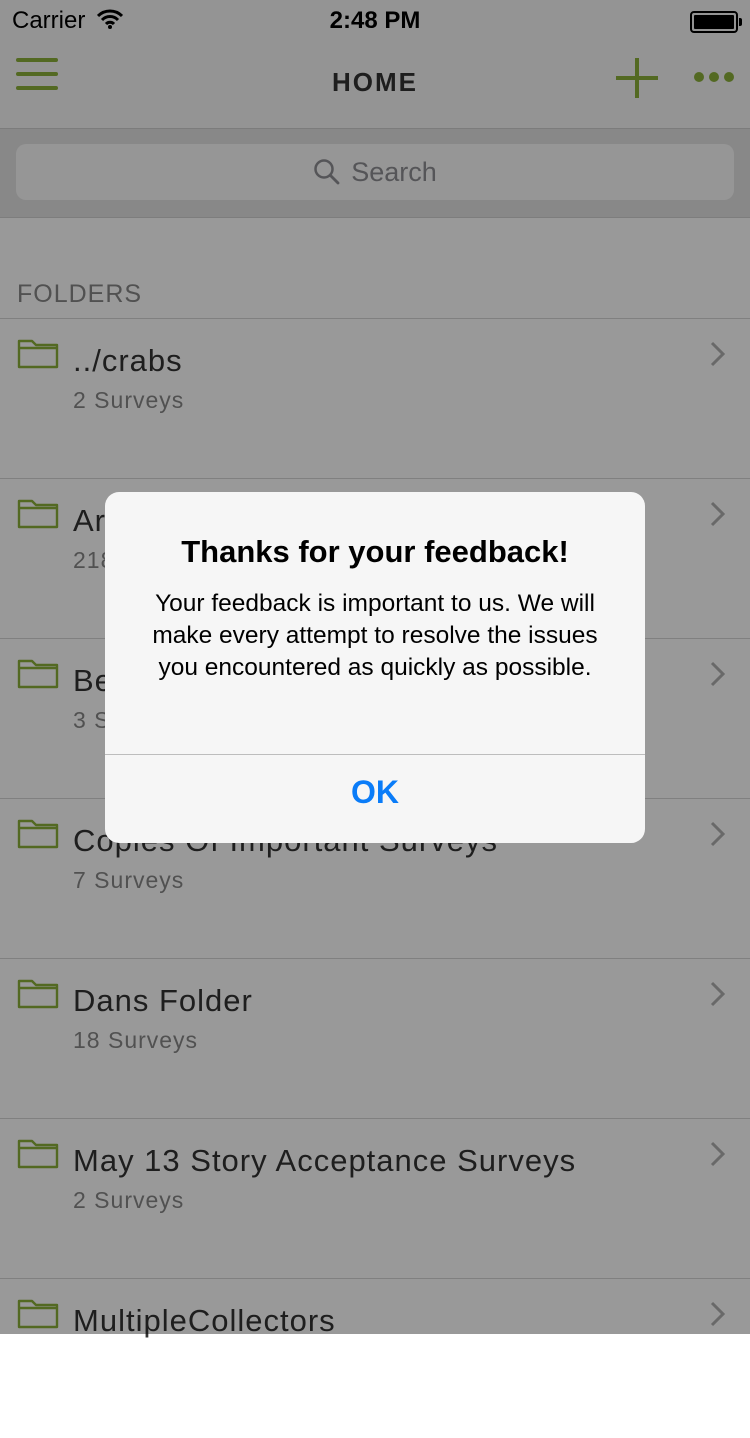 The height and width of the screenshot is (1438, 750). Describe the element at coordinates (375, 799) in the screenshot. I see `ok-button: OK` at that location.